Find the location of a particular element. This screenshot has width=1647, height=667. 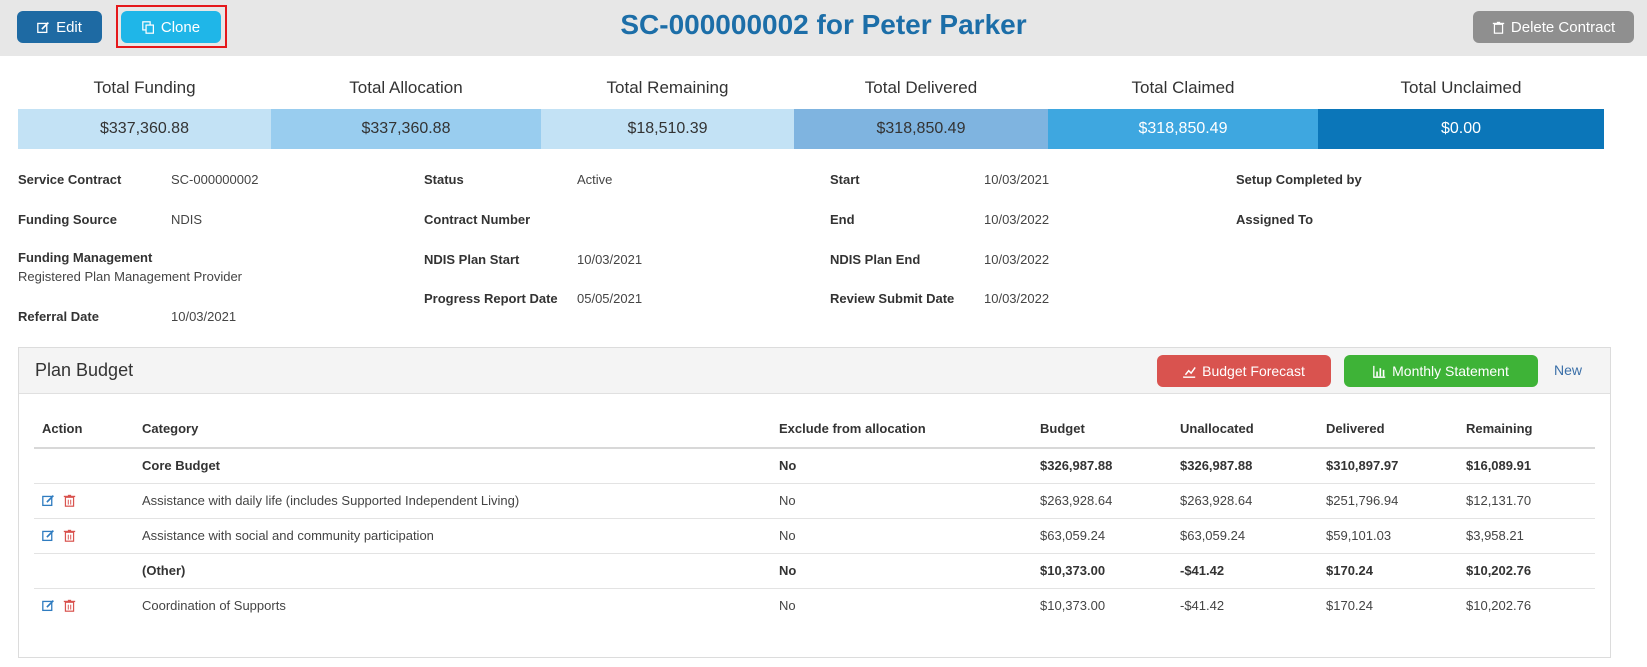

col-remaining: Remaining is located at coordinates (1526, 429).